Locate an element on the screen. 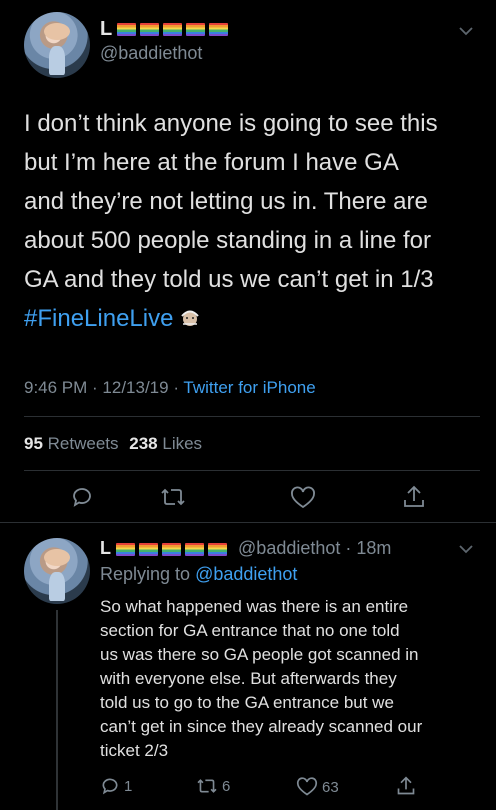 This screenshot has height=810, width=496. avatar is located at coordinates (57, 45).